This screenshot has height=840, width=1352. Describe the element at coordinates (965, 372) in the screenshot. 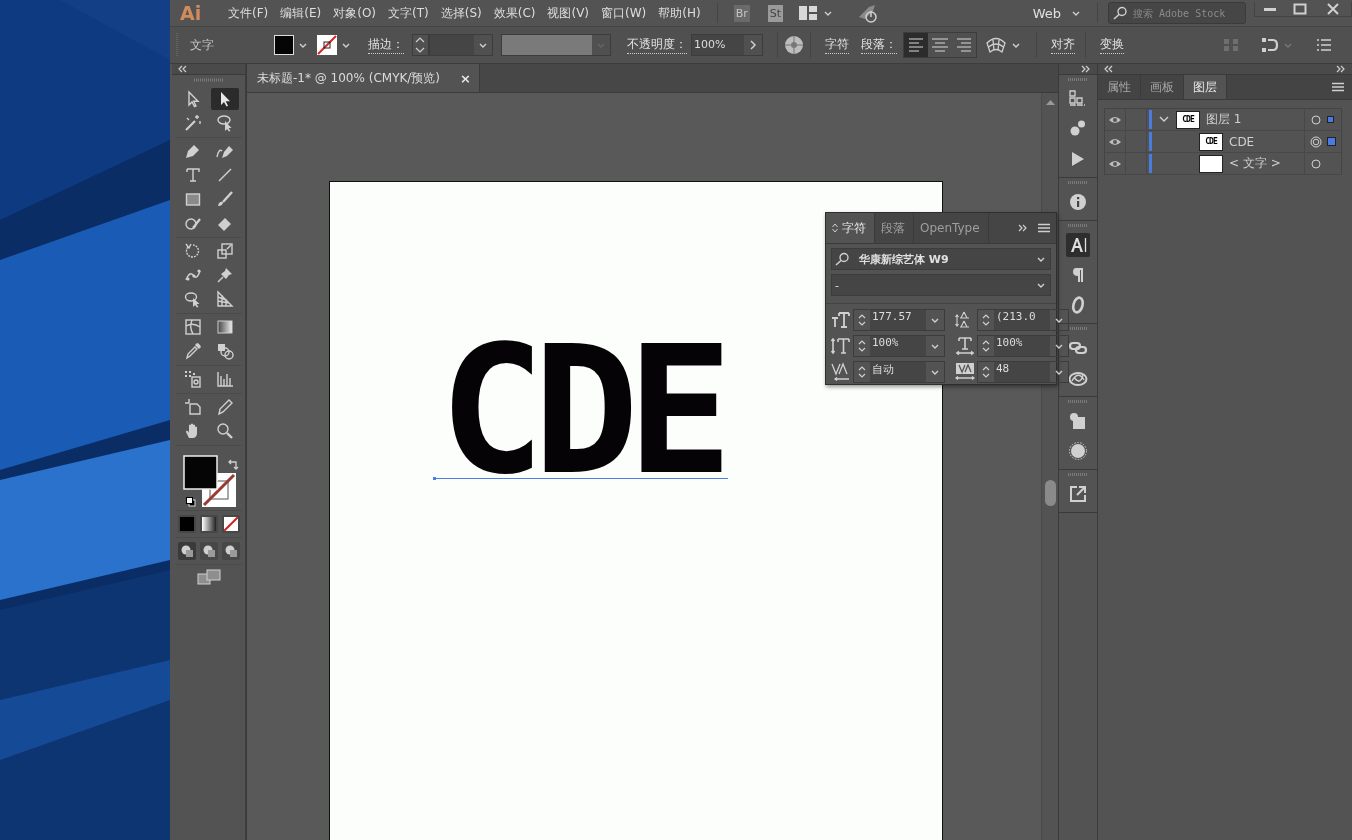

I see `tracking-icon` at that location.